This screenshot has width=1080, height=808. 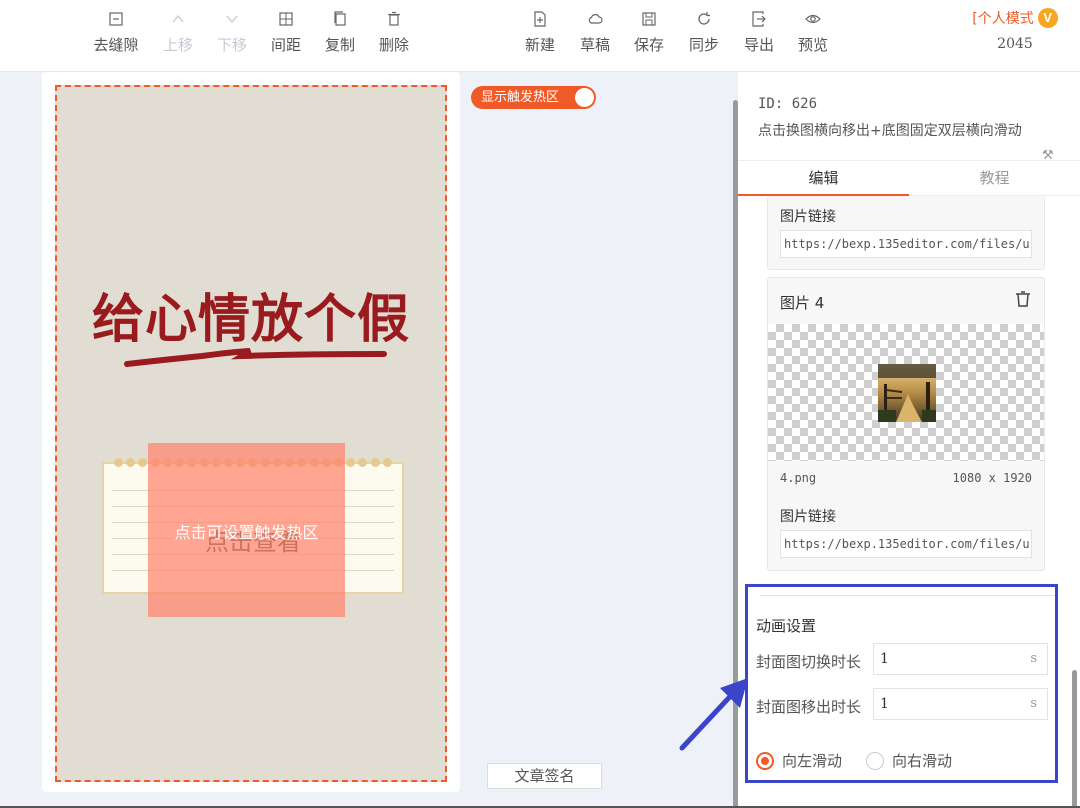 I want to click on delete-button: 删除, so click(x=394, y=31).